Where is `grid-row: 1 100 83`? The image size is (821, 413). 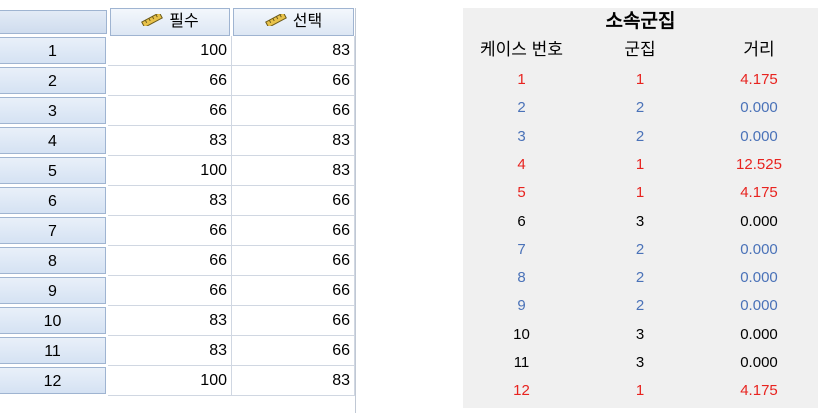 grid-row: 1 100 83 is located at coordinates (178, 51).